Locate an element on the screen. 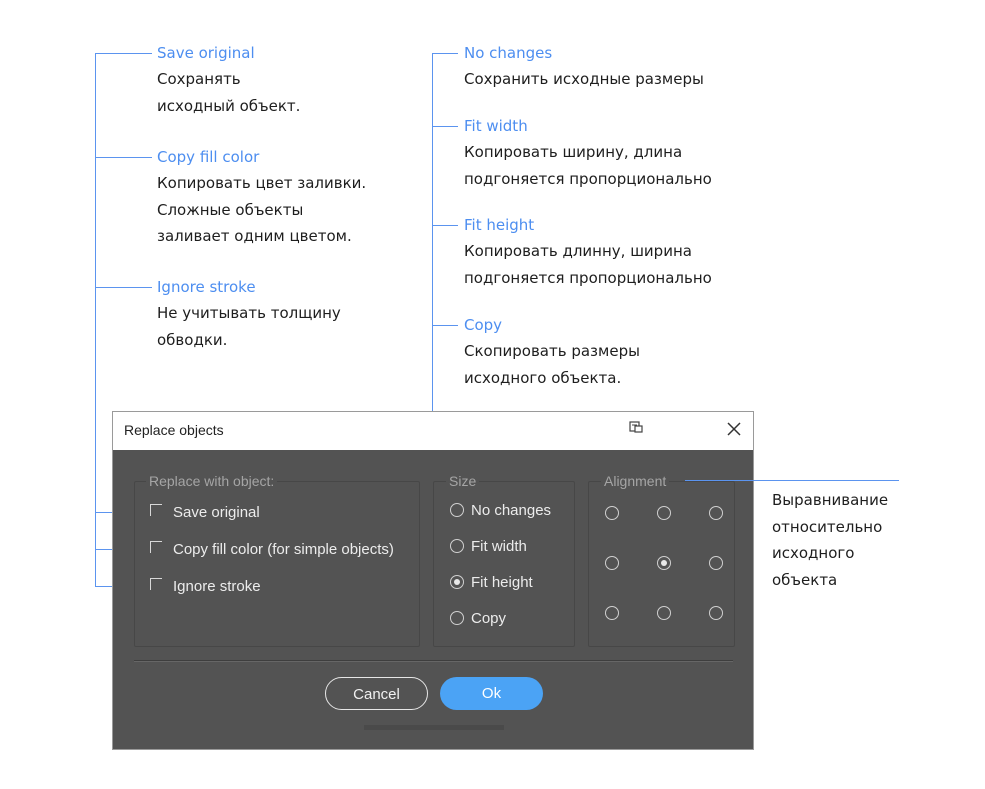 The width and height of the screenshot is (985, 789). annotation-desc: исходный объект. is located at coordinates (229, 105).